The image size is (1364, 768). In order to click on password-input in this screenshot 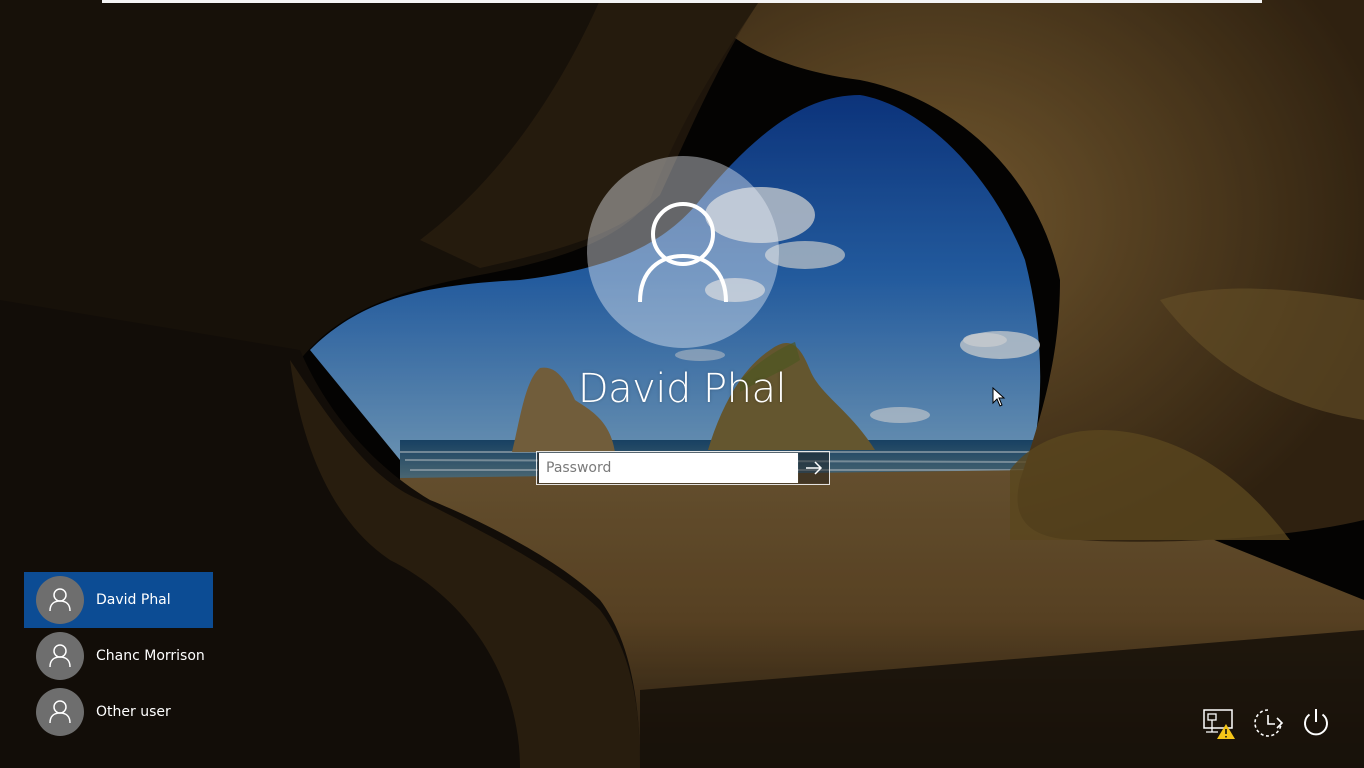, I will do `click(668, 468)`.